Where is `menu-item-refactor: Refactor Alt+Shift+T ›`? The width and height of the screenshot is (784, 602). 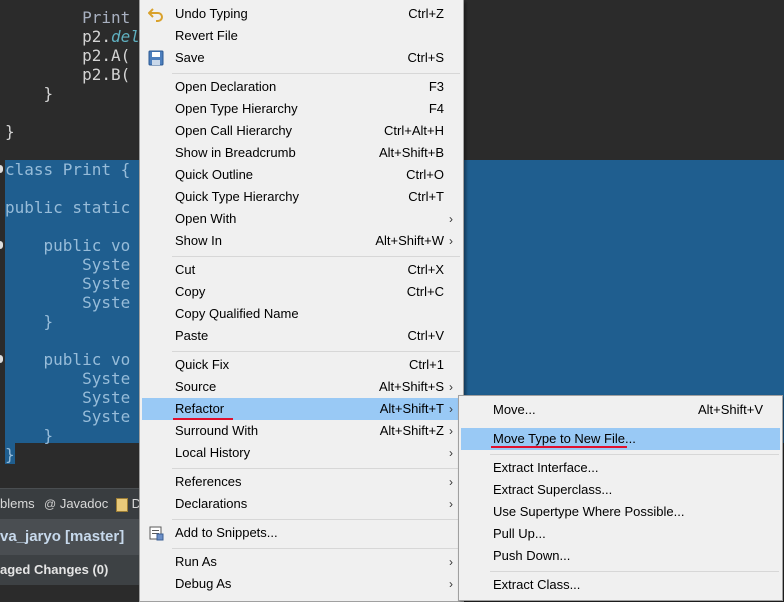 menu-item-refactor: Refactor Alt+Shift+T › is located at coordinates (301, 409).